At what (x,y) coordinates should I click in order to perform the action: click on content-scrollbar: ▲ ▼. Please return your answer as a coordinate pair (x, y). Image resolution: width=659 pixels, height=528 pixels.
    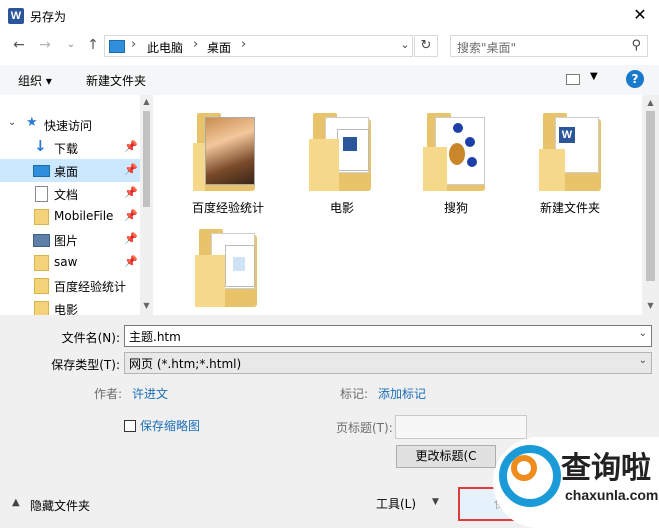
    Looking at the image, I should click on (650, 205).